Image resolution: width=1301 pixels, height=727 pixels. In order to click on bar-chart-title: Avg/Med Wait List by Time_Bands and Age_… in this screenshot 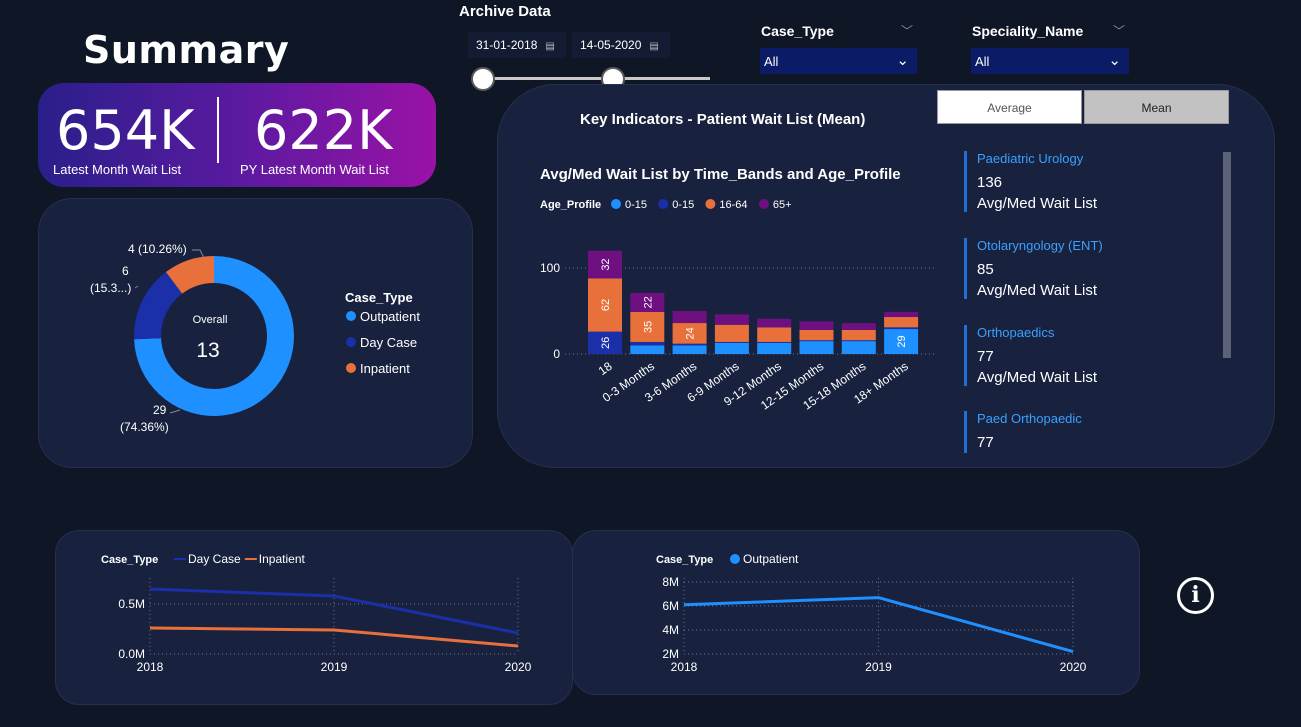, I will do `click(720, 174)`.